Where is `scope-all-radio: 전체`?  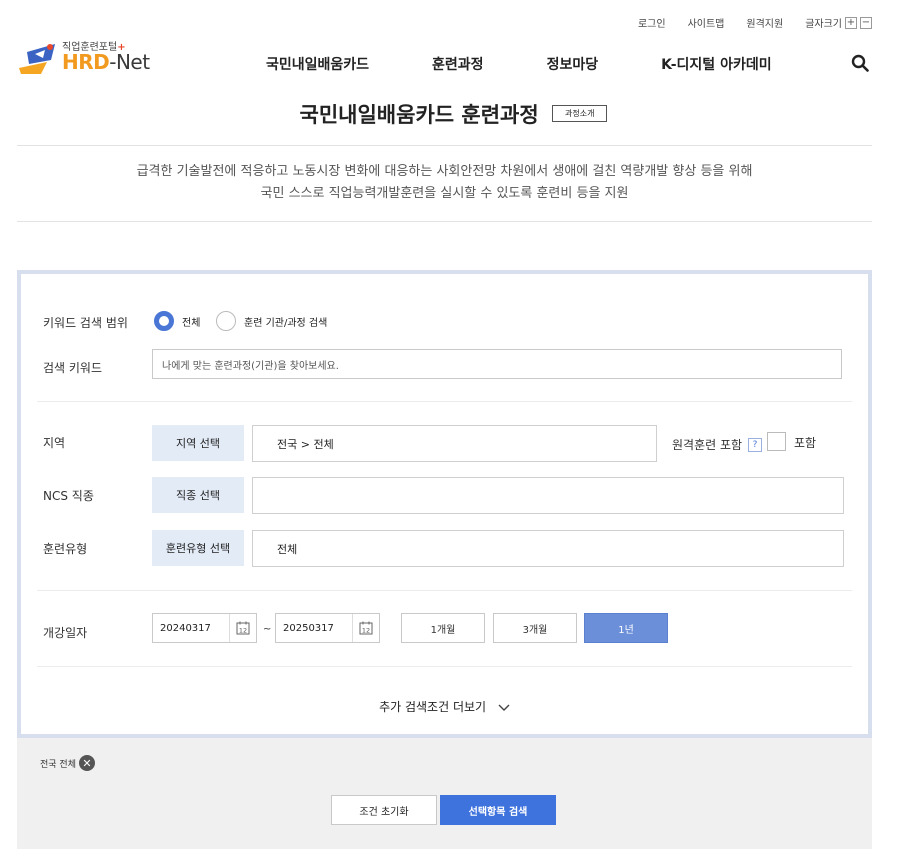
scope-all-radio: 전체 is located at coordinates (177, 321).